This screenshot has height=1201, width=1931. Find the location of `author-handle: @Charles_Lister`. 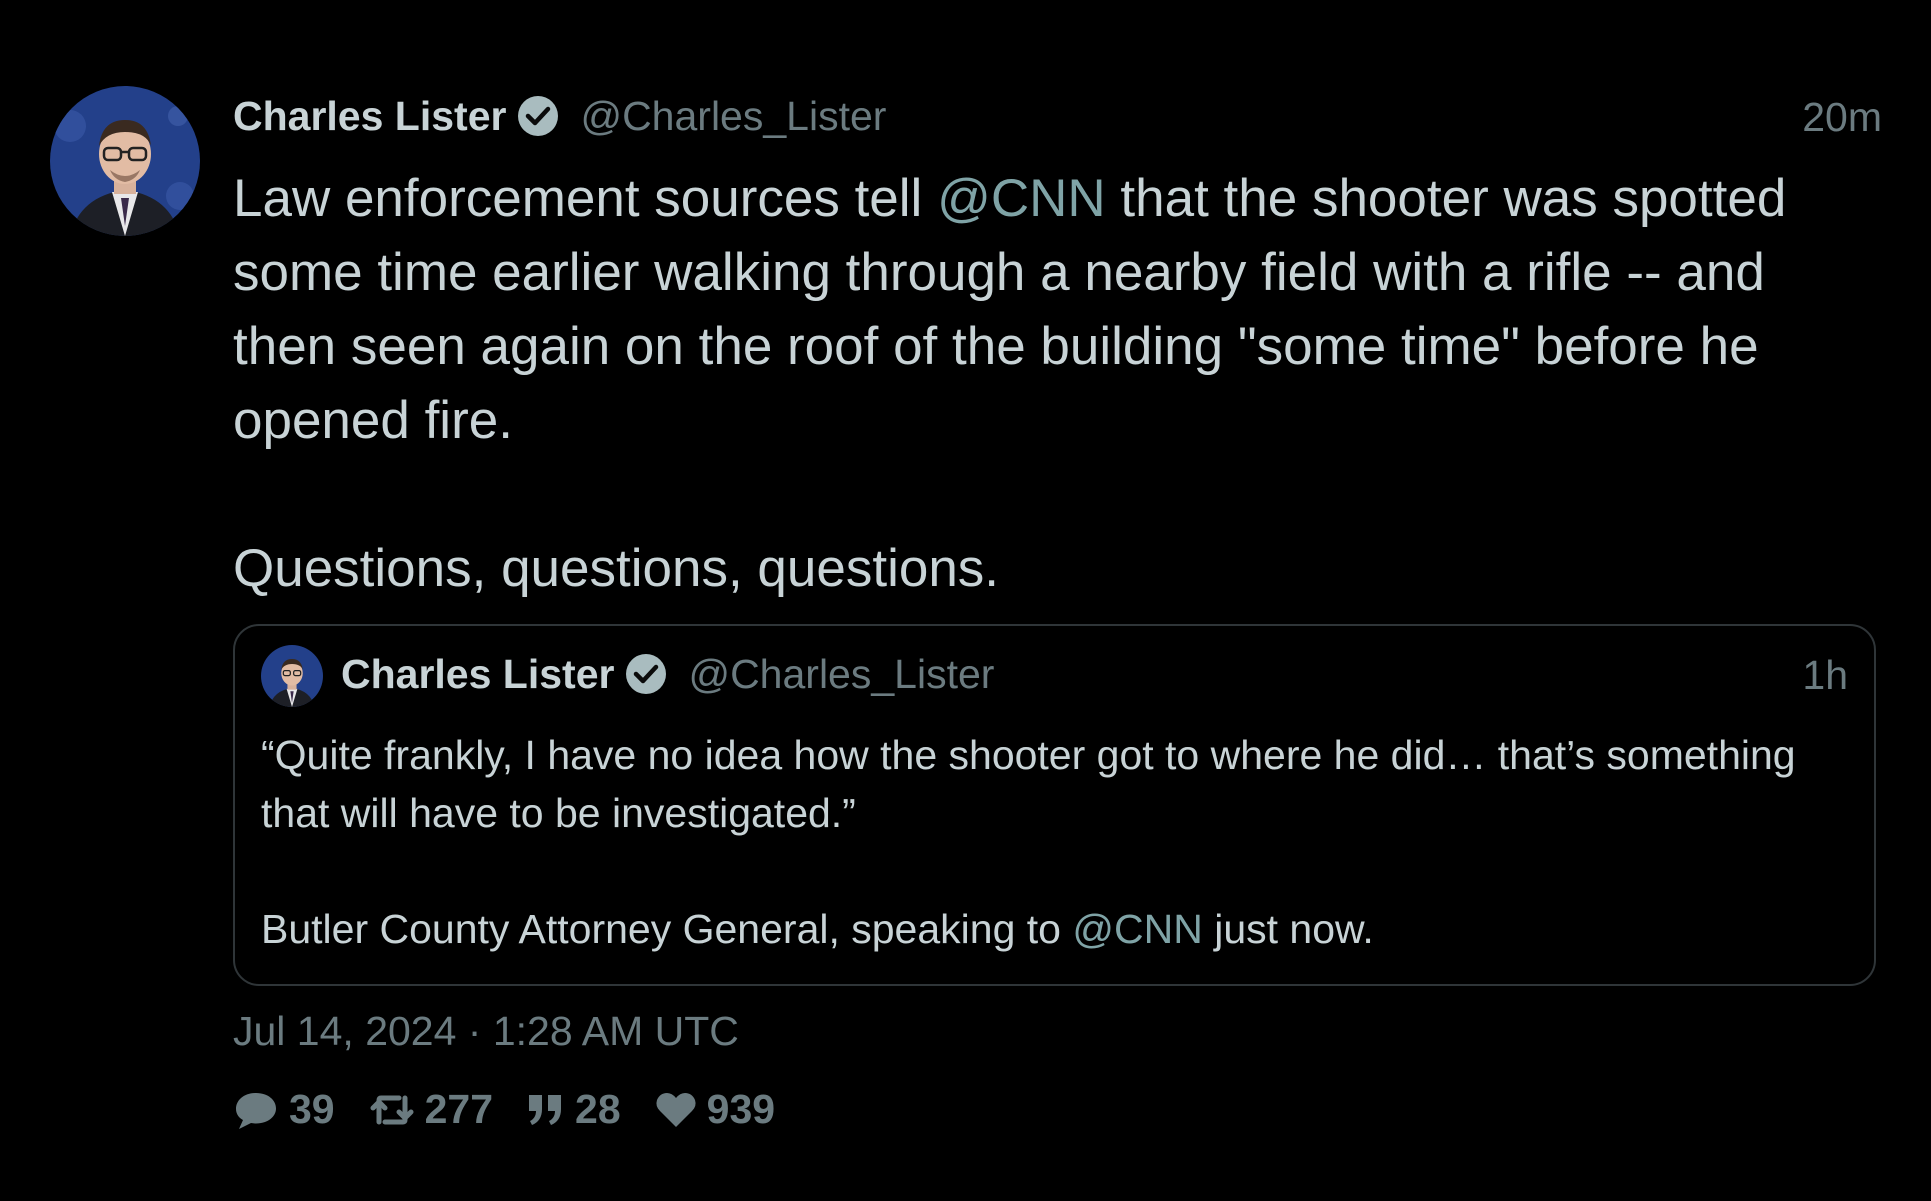

author-handle: @Charles_Lister is located at coordinates (733, 116).